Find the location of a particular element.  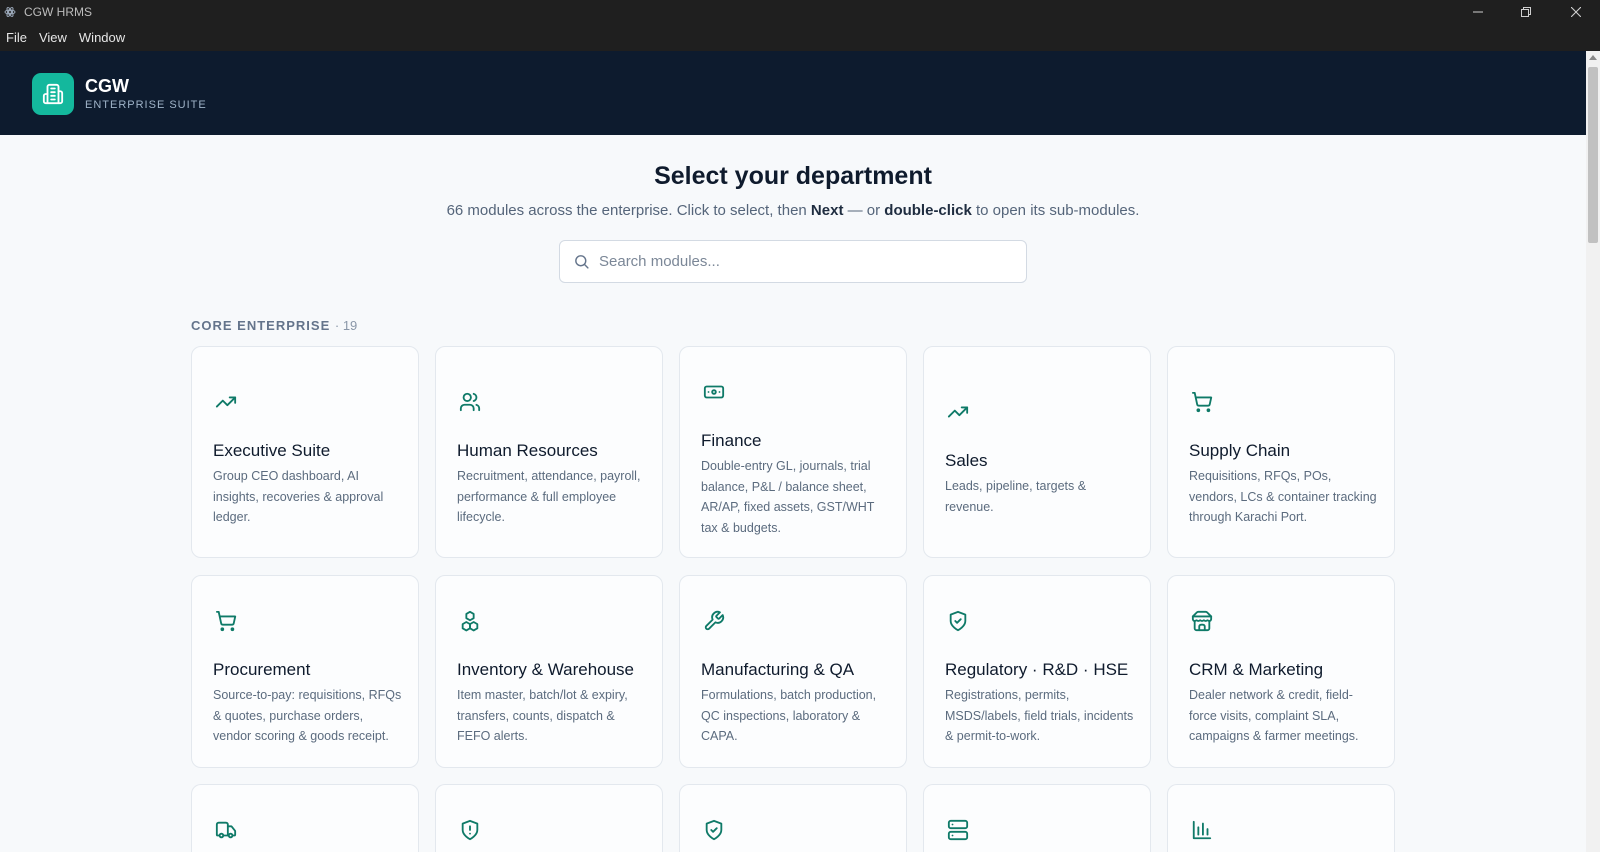

search-box is located at coordinates (793, 261).